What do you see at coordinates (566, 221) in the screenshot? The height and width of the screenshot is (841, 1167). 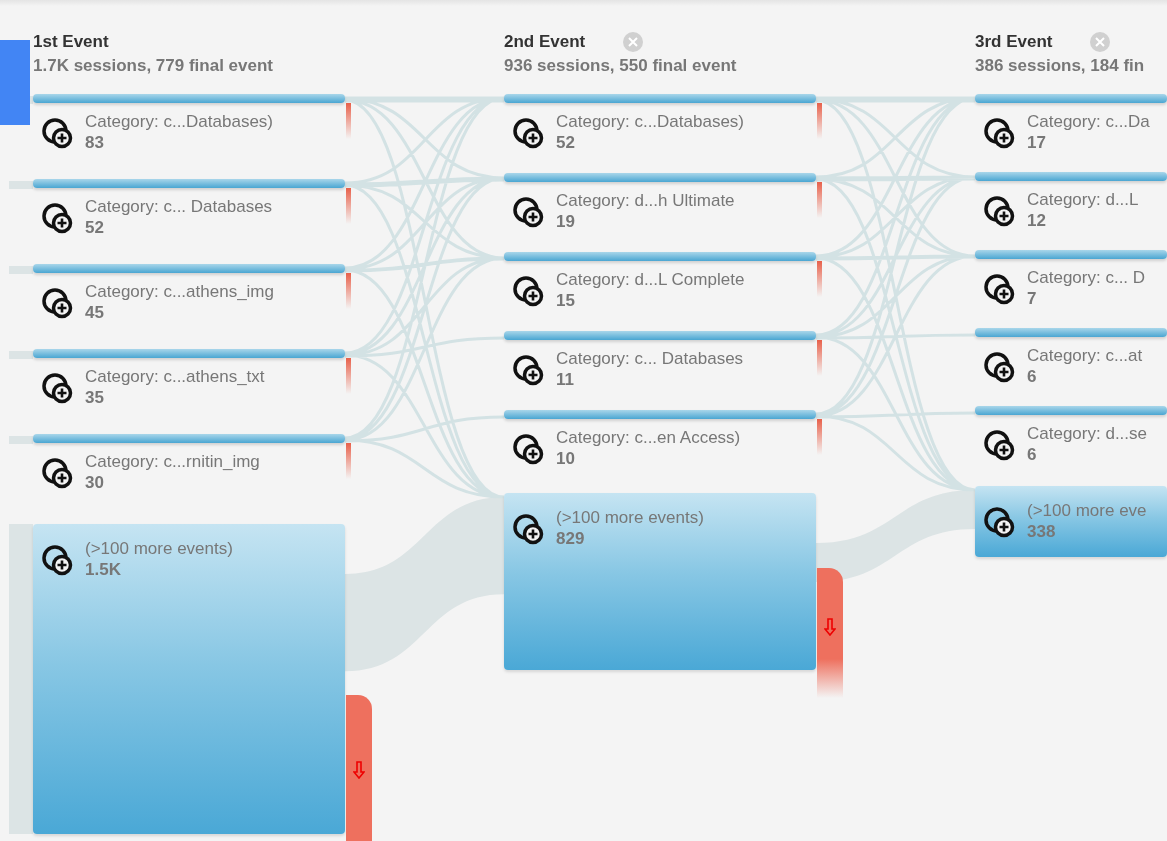 I see `node-count: 19` at bounding box center [566, 221].